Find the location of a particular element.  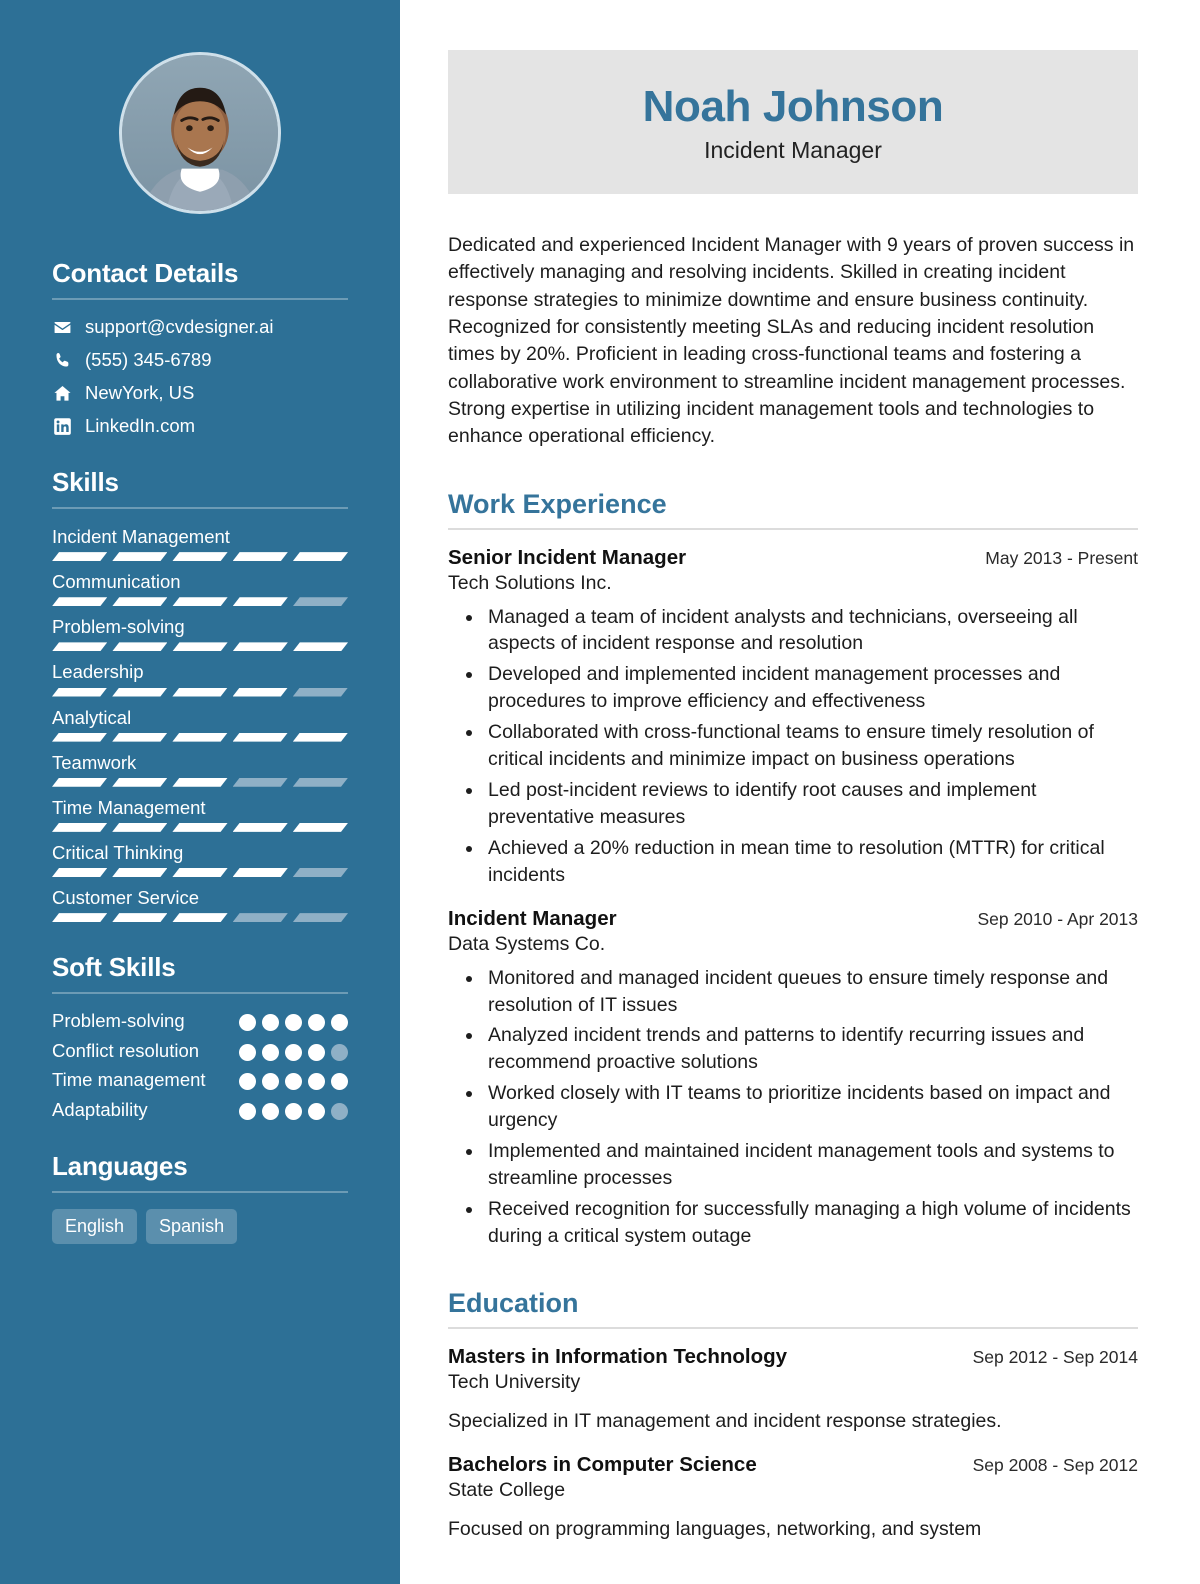

language-chip: English is located at coordinates (95, 1227).